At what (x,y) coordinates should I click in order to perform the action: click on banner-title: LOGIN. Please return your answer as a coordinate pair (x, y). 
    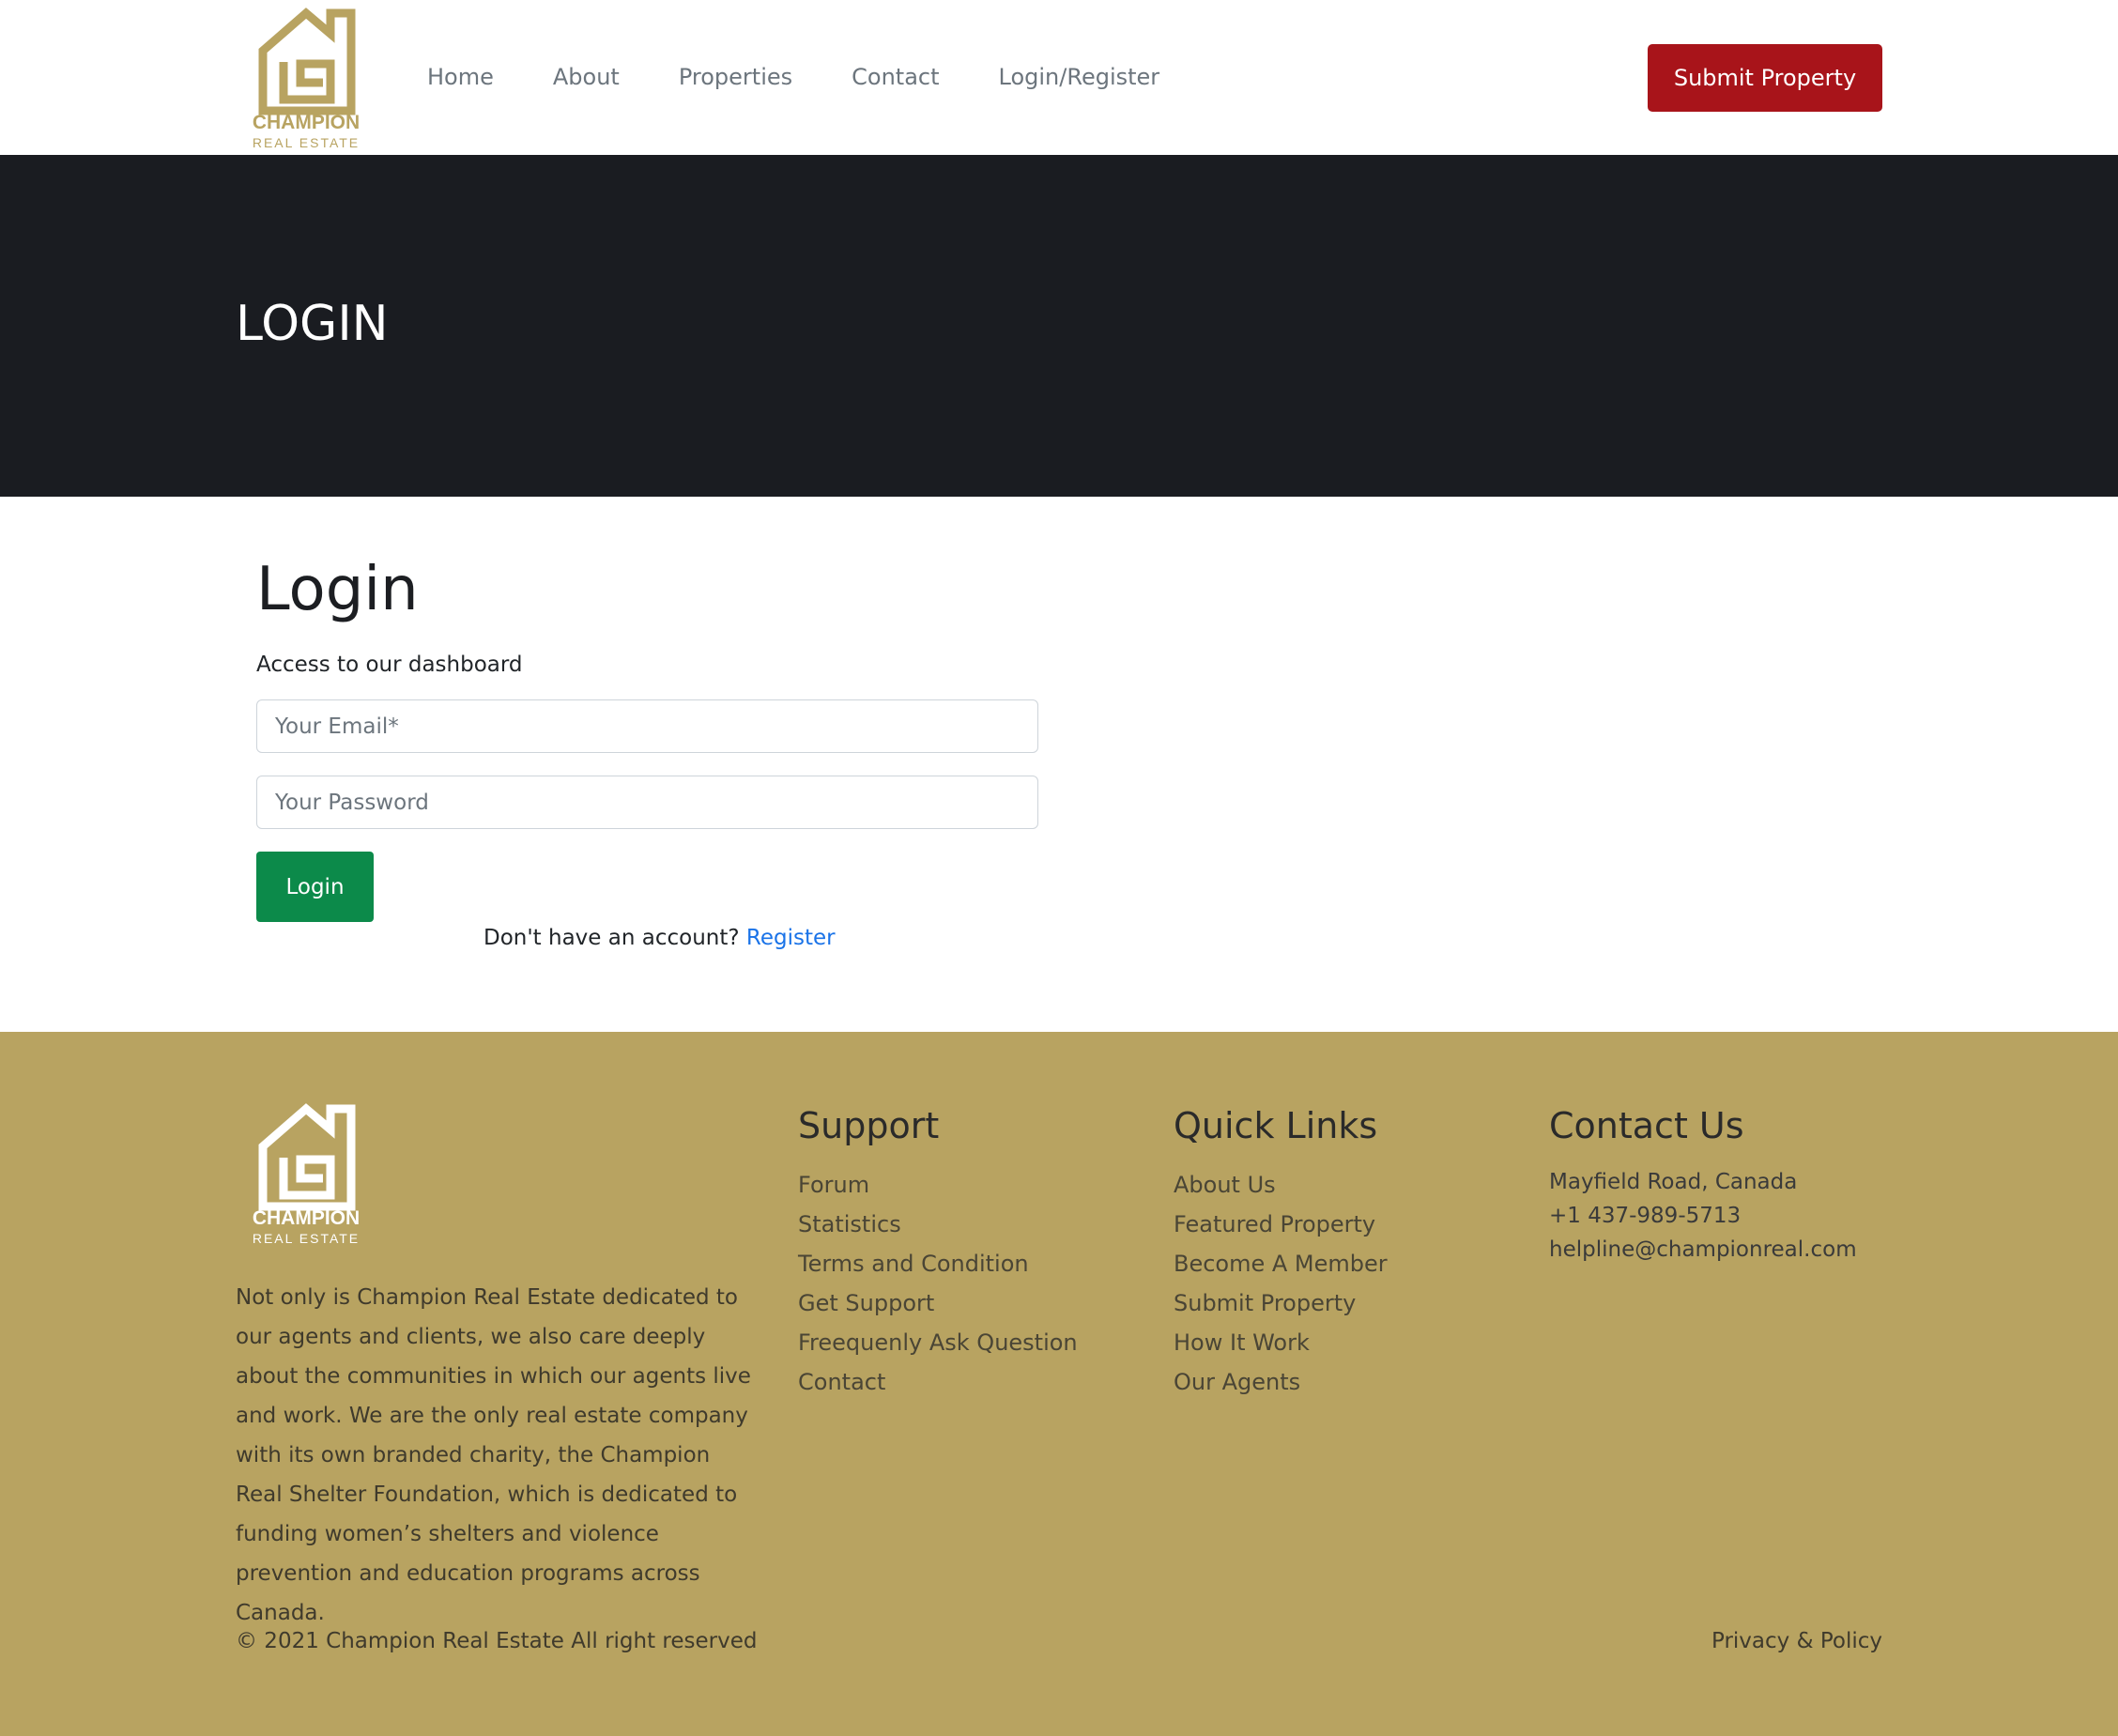
    Looking at the image, I should click on (312, 324).